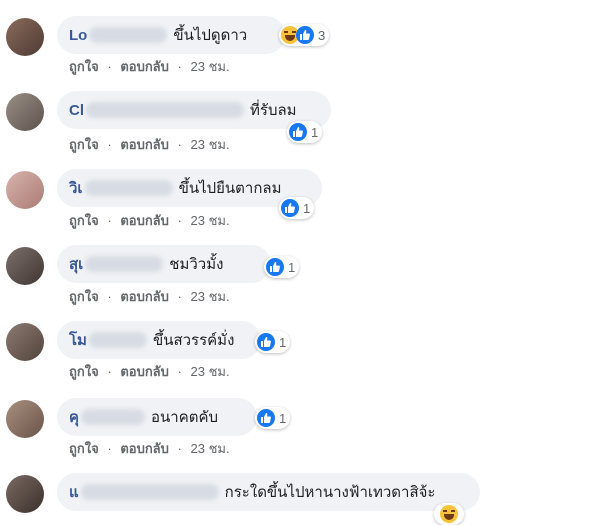 Image resolution: width=606 pixels, height=525 pixels. I want to click on commenter-name: คุ, so click(74, 417).